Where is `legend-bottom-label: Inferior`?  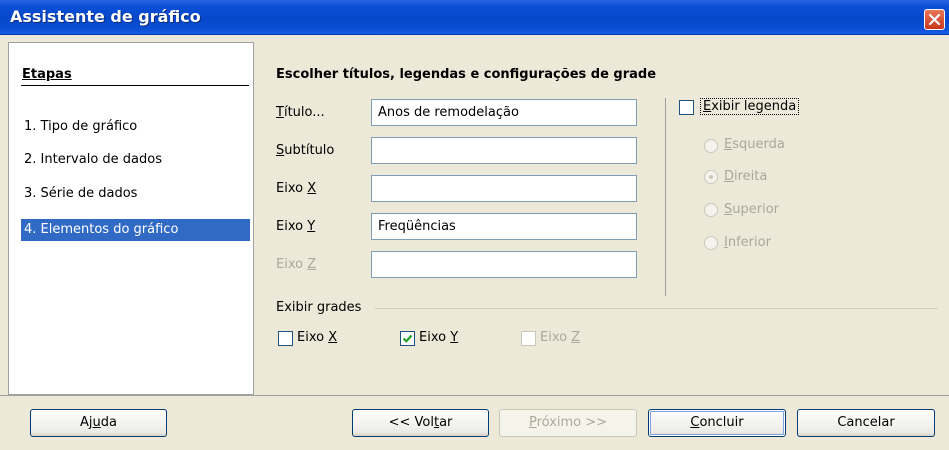 legend-bottom-label: Inferior is located at coordinates (747, 242).